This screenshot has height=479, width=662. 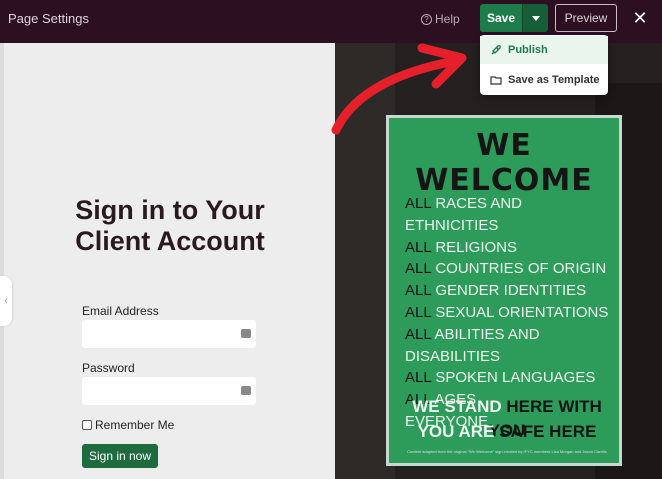 I want to click on preview-button: Preview, so click(x=586, y=18).